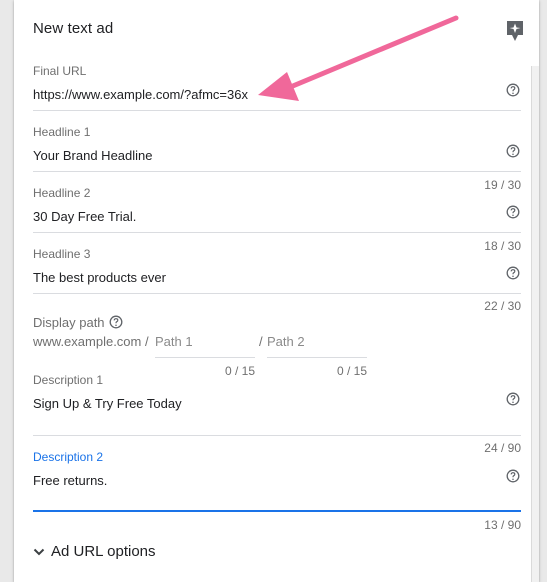 This screenshot has height=582, width=547. Describe the element at coordinates (107, 403) in the screenshot. I see `description1-input: Sign Up & Try Free Today` at that location.